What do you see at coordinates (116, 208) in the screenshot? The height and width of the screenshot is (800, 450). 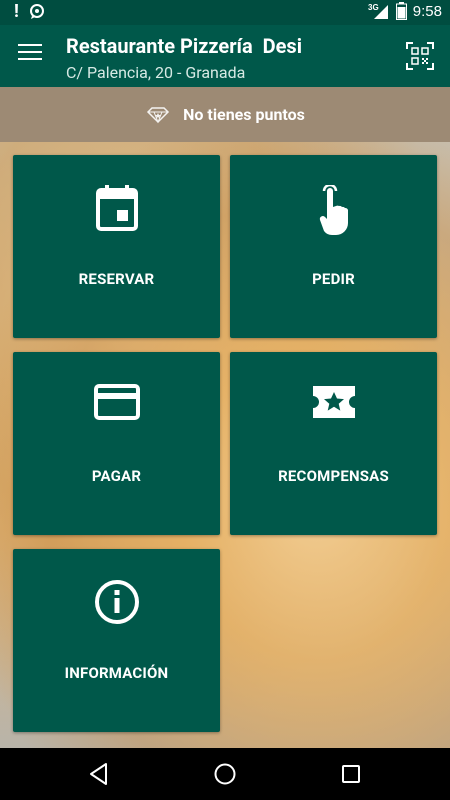 I see `calendar-icon` at bounding box center [116, 208].